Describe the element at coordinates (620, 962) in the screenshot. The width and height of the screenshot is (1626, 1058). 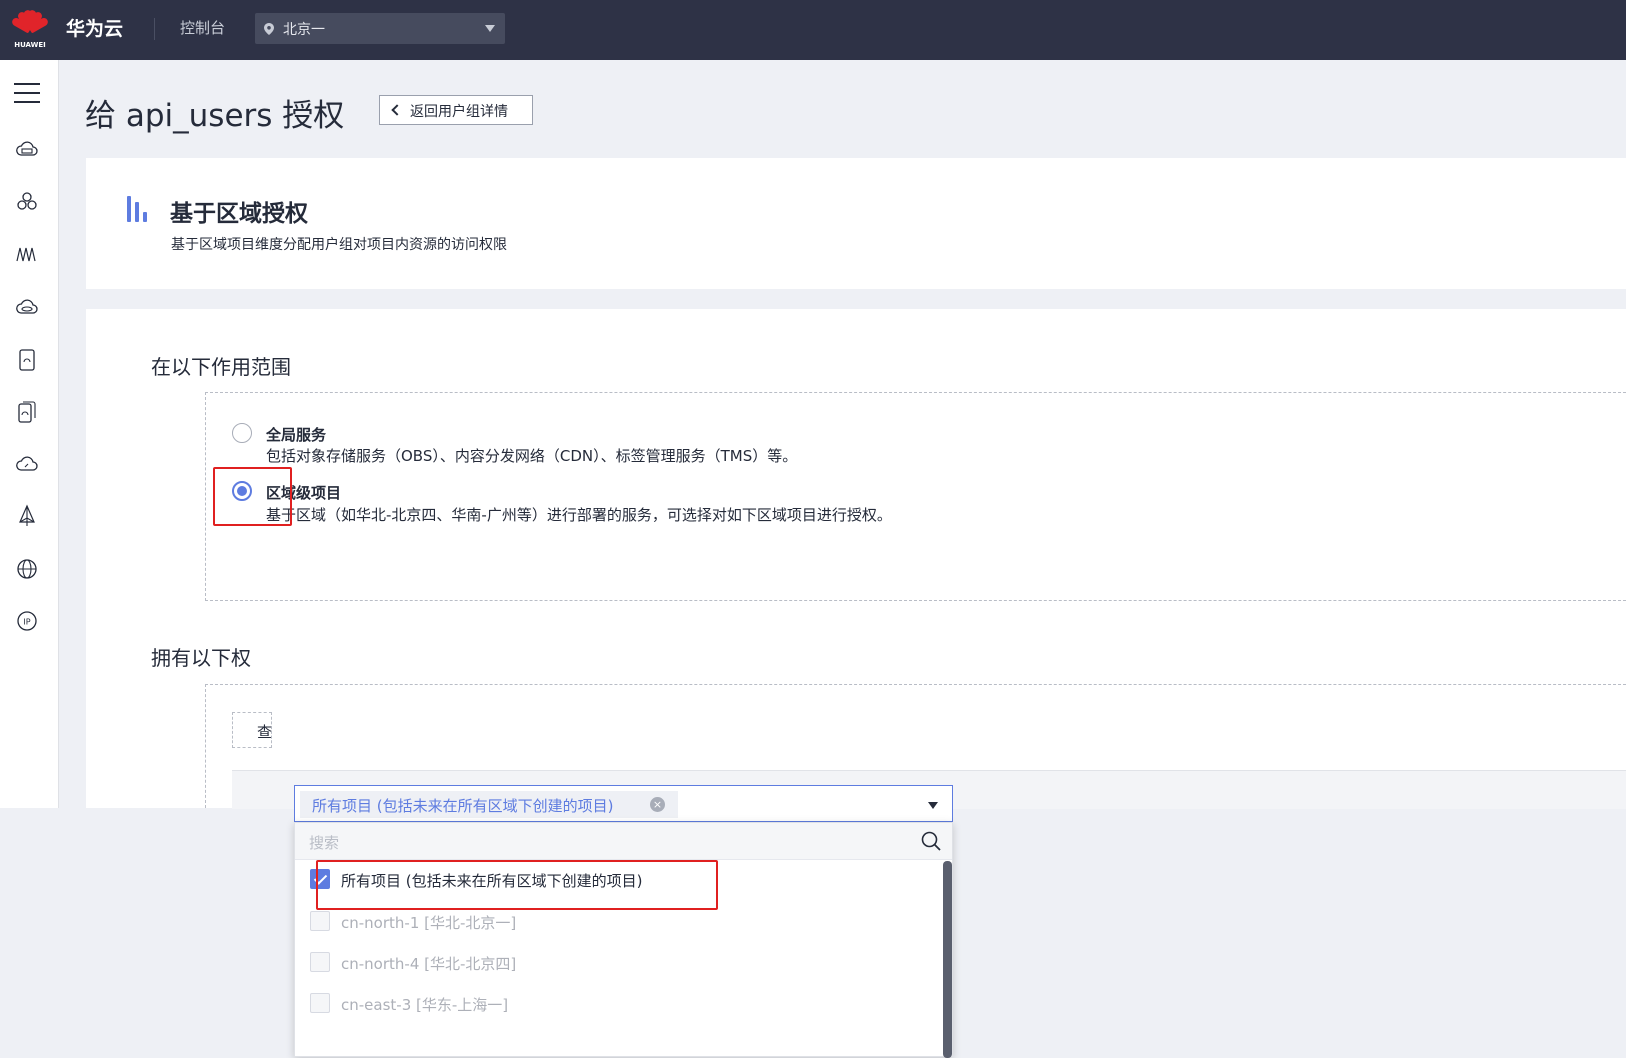
I see `project-option-cn-north-4: cn-north-4 [华北-北京四]` at that location.